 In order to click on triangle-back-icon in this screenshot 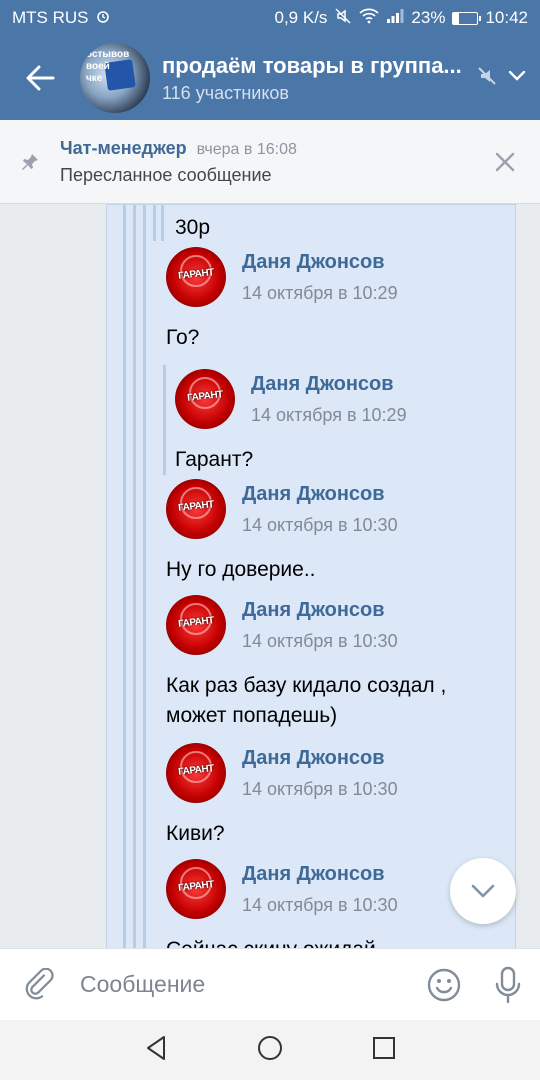, I will do `click(156, 1047)`.